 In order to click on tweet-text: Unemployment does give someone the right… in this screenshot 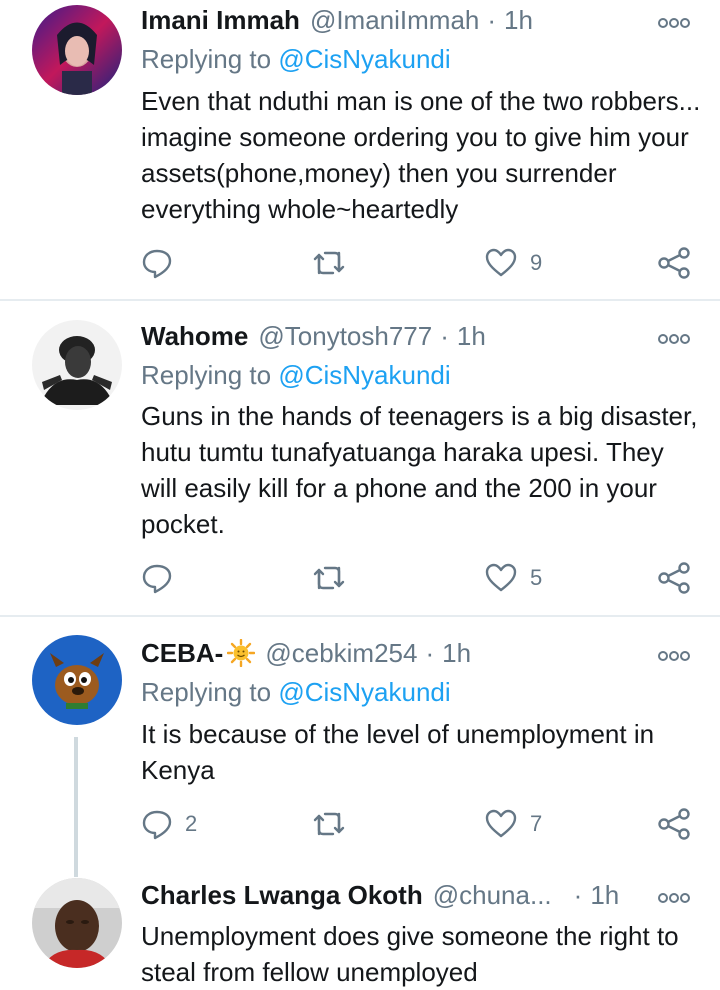, I will do `click(410, 954)`.